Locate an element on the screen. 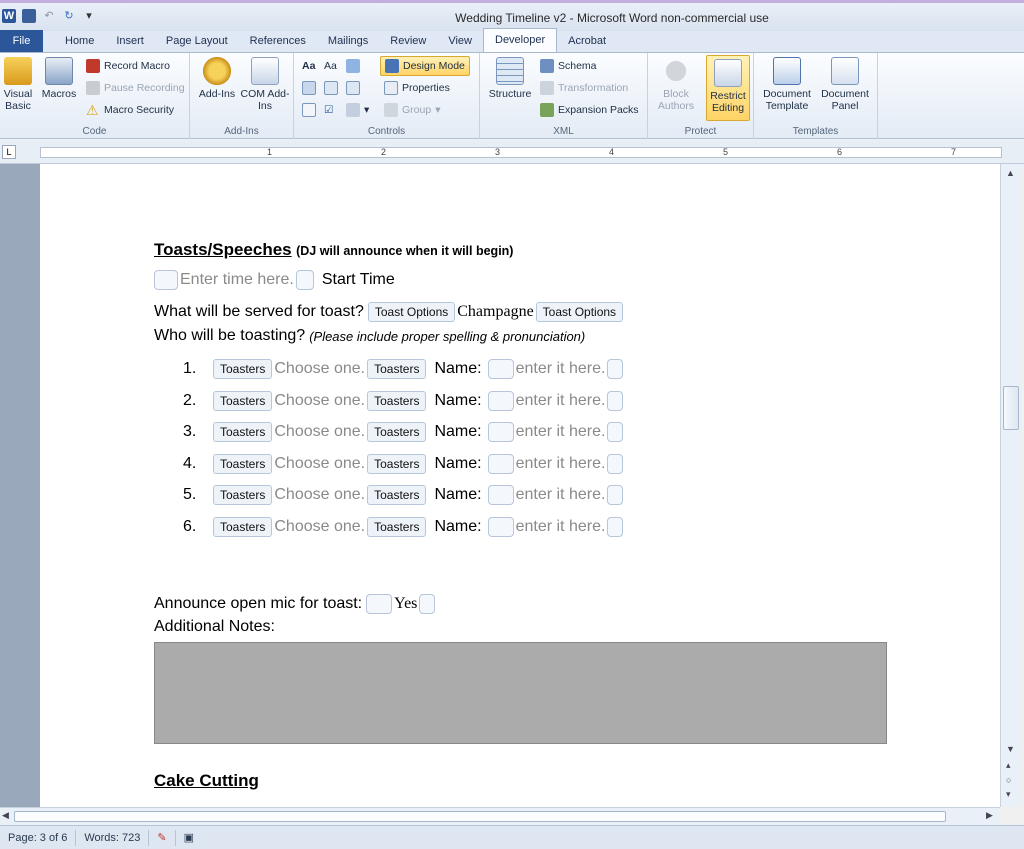 The height and width of the screenshot is (849, 1024). tab-mailings: Mailings is located at coordinates (348, 41).